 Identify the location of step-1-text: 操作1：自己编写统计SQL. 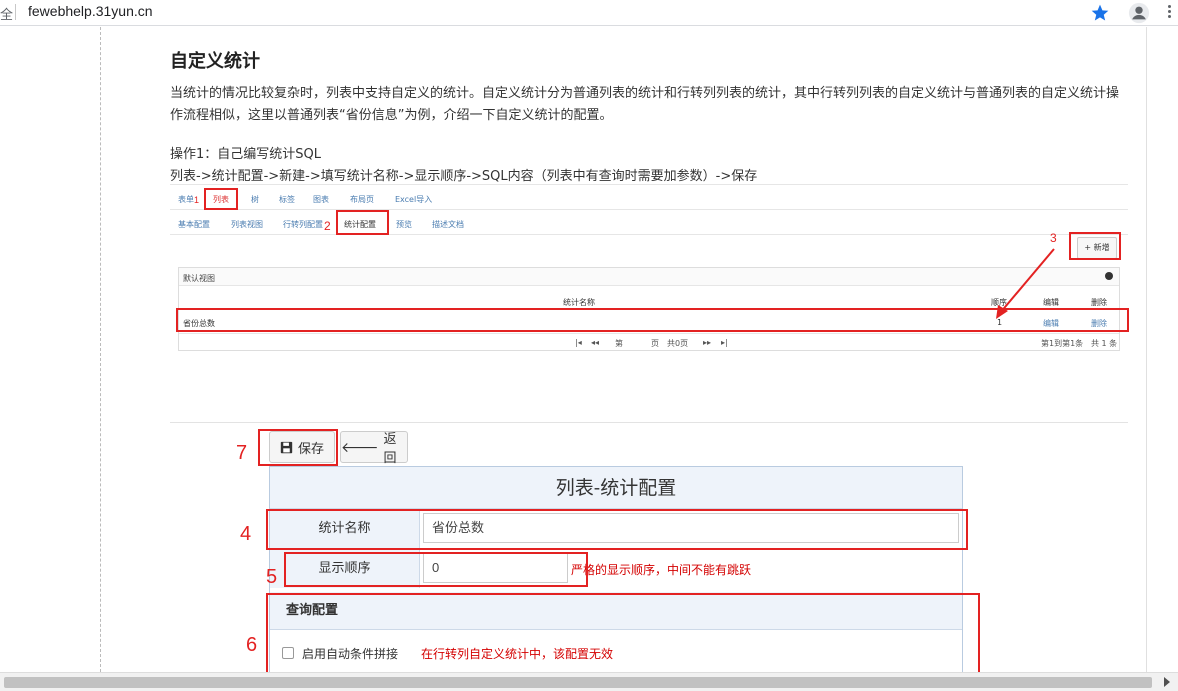
(245, 154).